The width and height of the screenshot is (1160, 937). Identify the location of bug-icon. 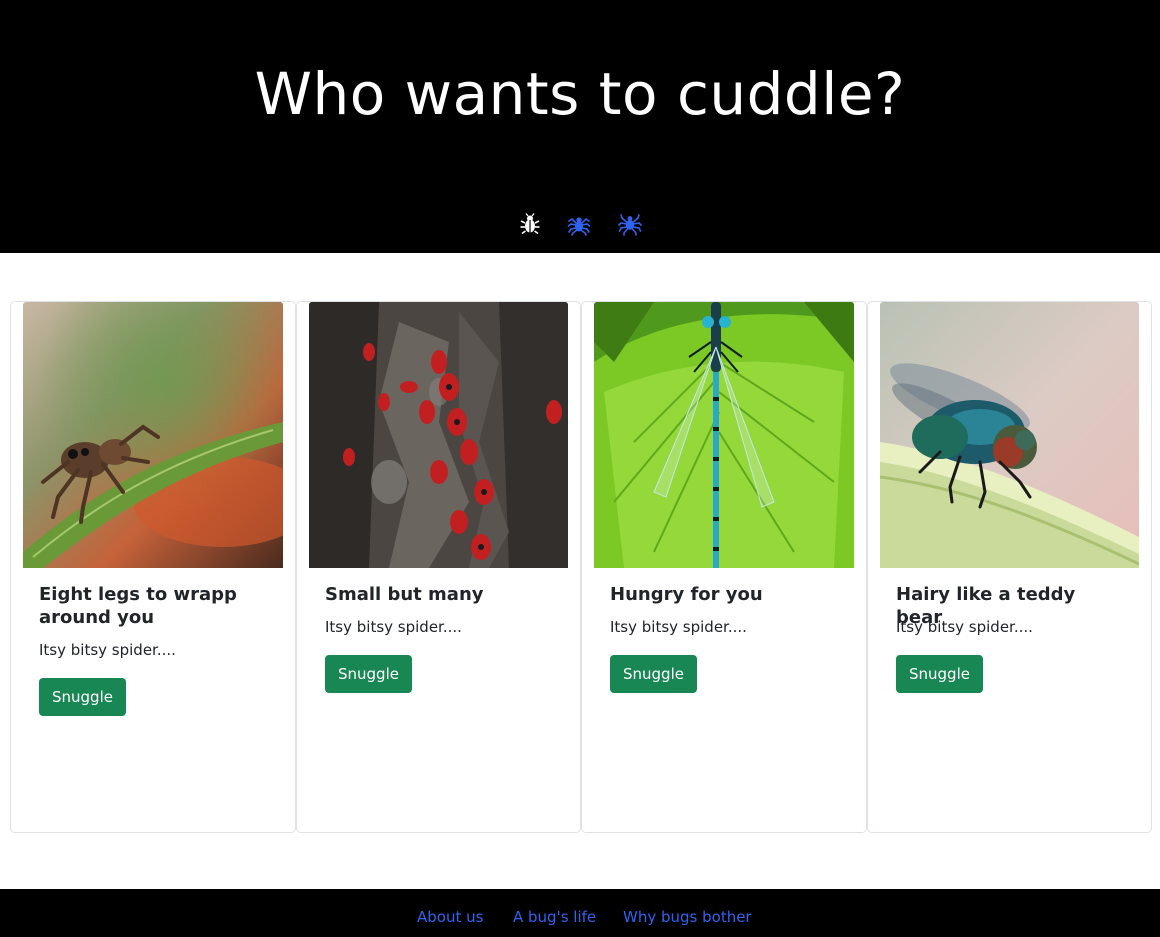
(530, 224).